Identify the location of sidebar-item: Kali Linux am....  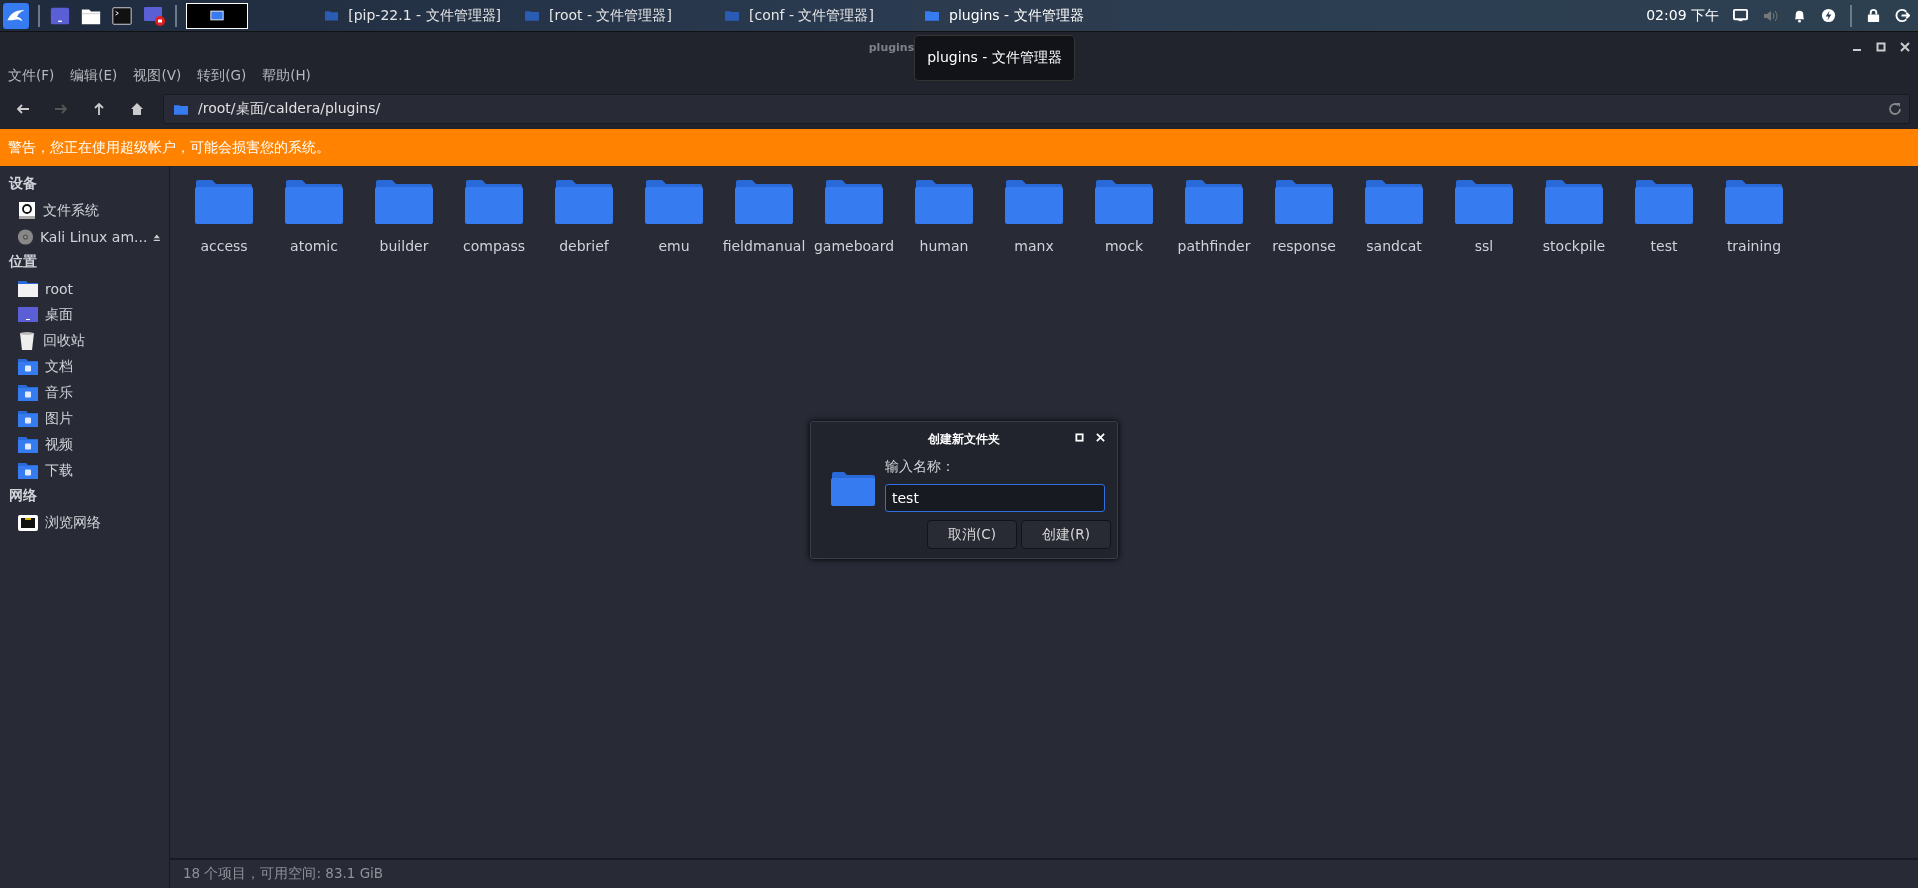
(93, 237).